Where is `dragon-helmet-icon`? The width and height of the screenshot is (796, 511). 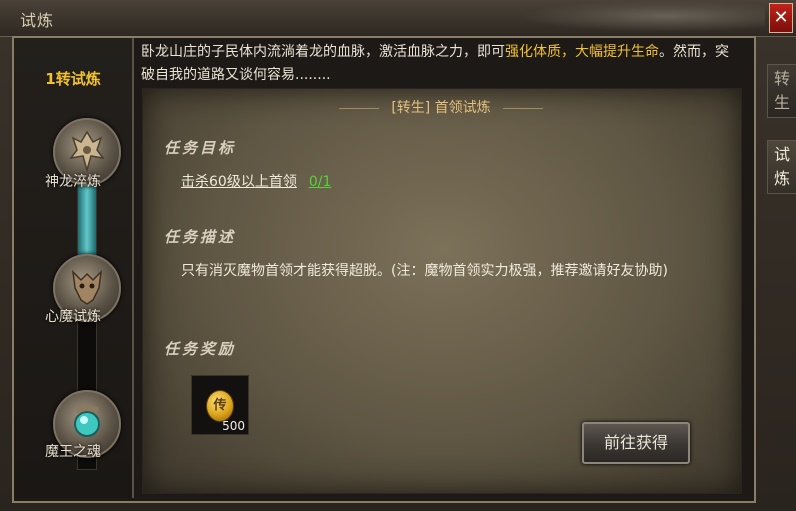
dragon-helmet-icon is located at coordinates (87, 151).